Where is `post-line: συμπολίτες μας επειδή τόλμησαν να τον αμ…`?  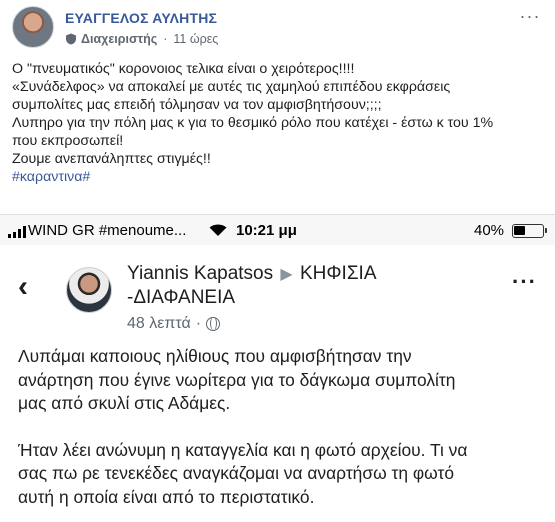 post-line: συμπολίτες μας επειδή τόλμησαν να τον αμ… is located at coordinates (197, 105).